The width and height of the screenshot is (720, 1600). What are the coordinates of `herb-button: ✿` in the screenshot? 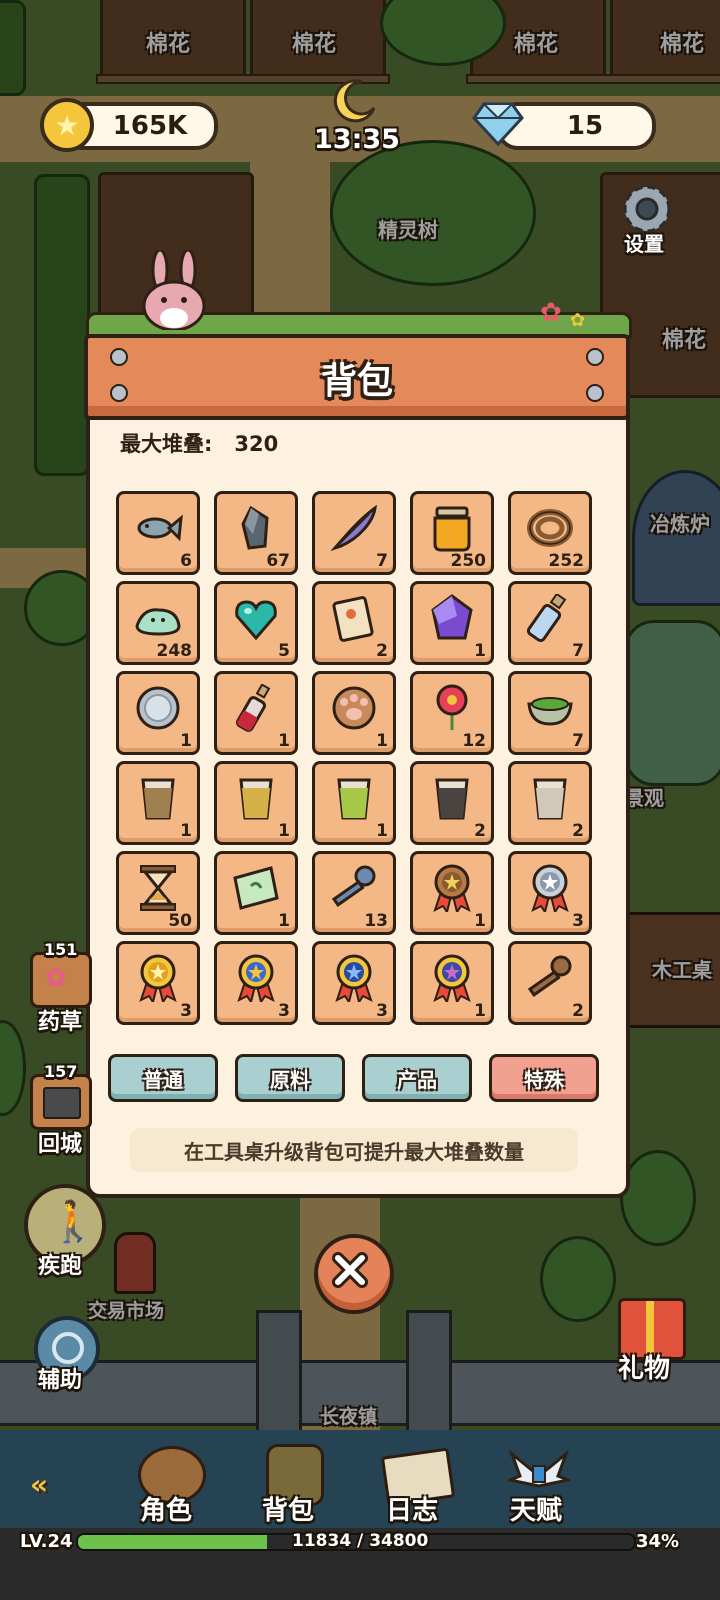 It's located at (61, 980).